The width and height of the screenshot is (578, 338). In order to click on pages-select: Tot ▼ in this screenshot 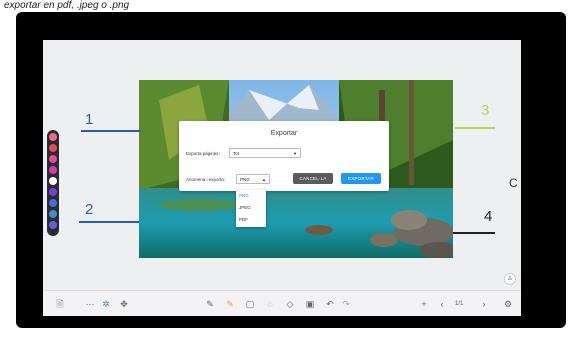, I will do `click(265, 153)`.